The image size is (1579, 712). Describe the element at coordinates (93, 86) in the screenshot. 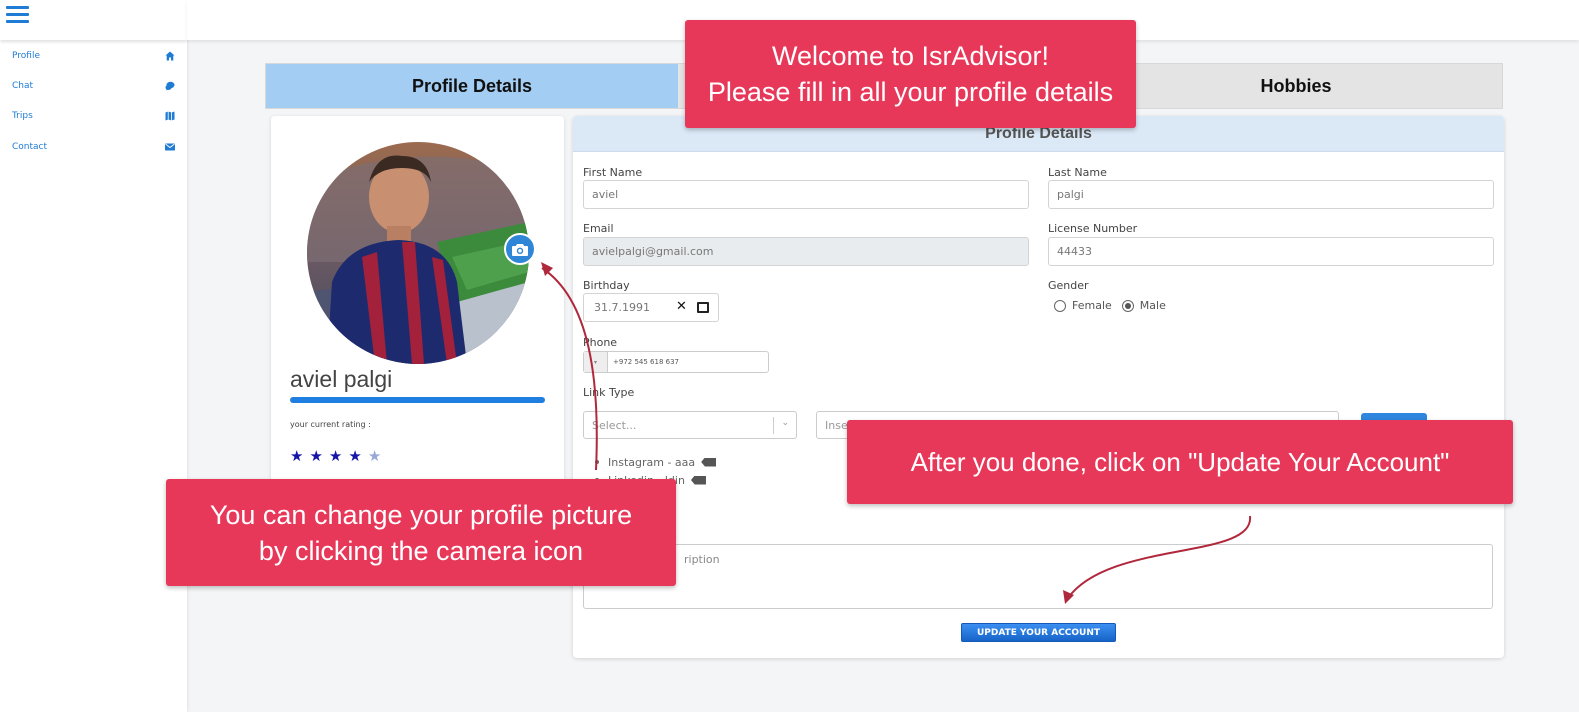

I see `sidebar-item-chat: Chat` at that location.